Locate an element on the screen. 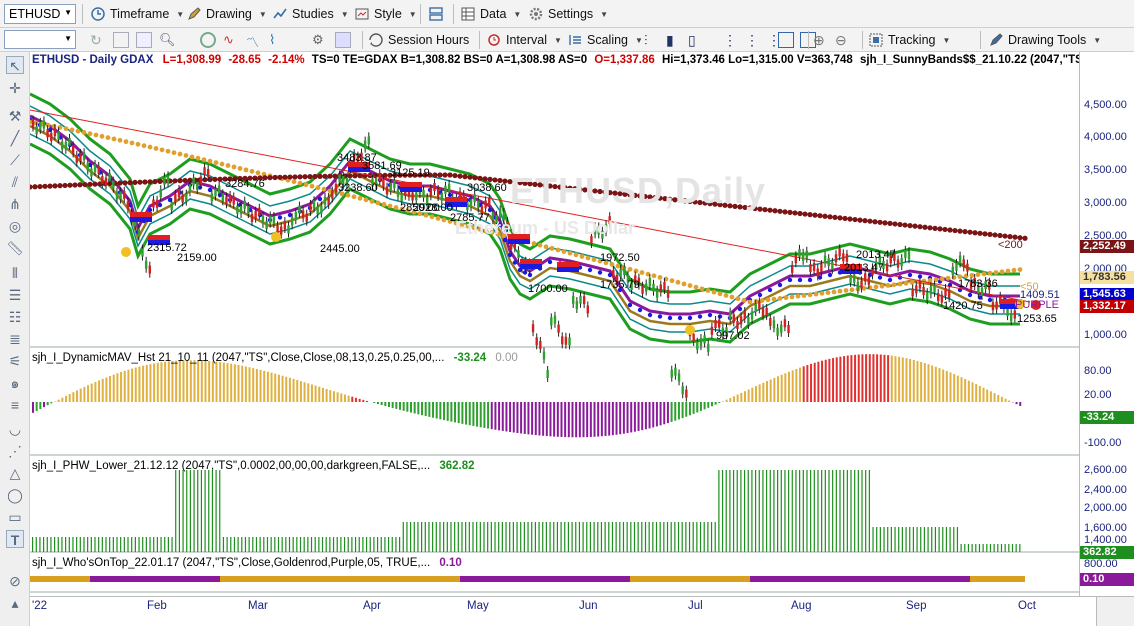 Image resolution: width=1134 pixels, height=626 pixels. candlestick-icon: ▮ is located at coordinates (674, 40).